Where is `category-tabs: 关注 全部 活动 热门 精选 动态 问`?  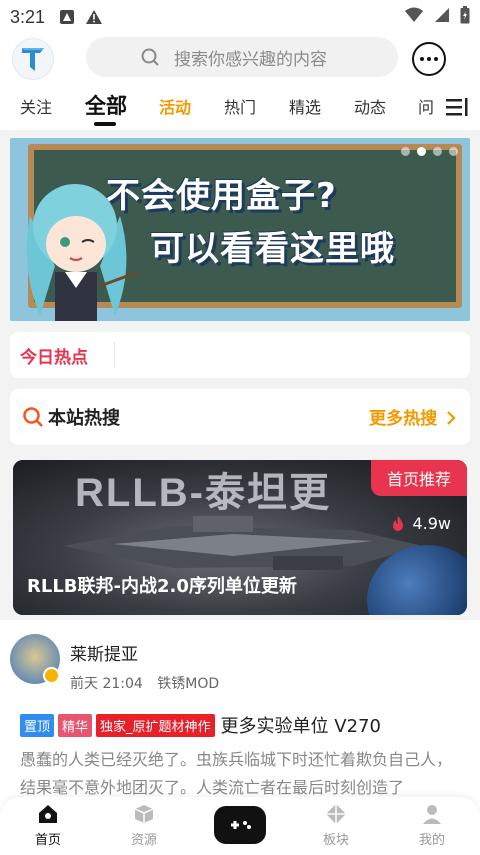
category-tabs: 关注 全部 活动 热门 精选 动态 问 is located at coordinates (240, 107).